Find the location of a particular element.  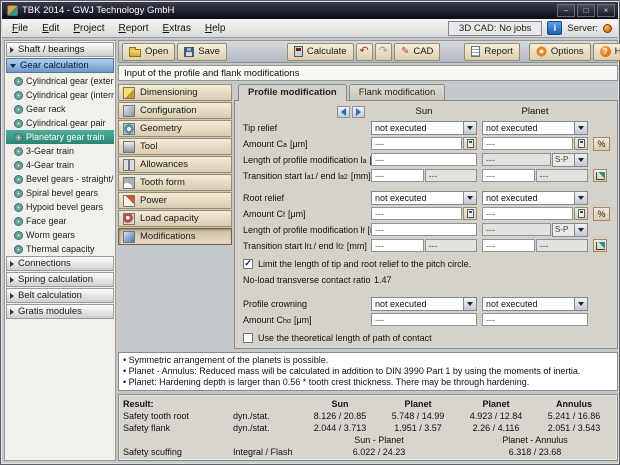

tab-flank-modification: Flank modification is located at coordinates (397, 92).